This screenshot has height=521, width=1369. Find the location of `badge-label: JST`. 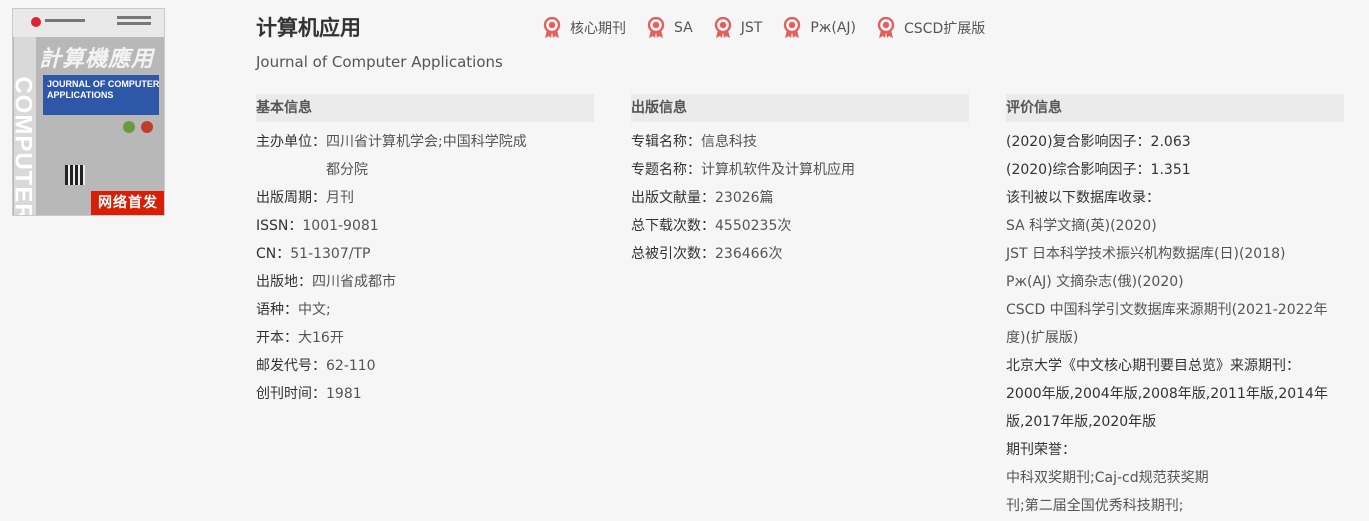

badge-label: JST is located at coordinates (751, 28).